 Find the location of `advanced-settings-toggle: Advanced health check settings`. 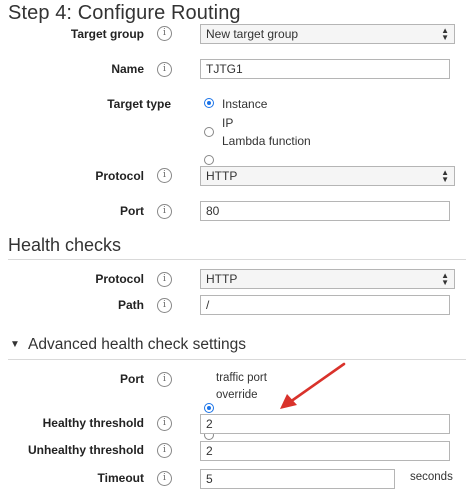

advanced-settings-toggle: Advanced health check settings is located at coordinates (137, 345).